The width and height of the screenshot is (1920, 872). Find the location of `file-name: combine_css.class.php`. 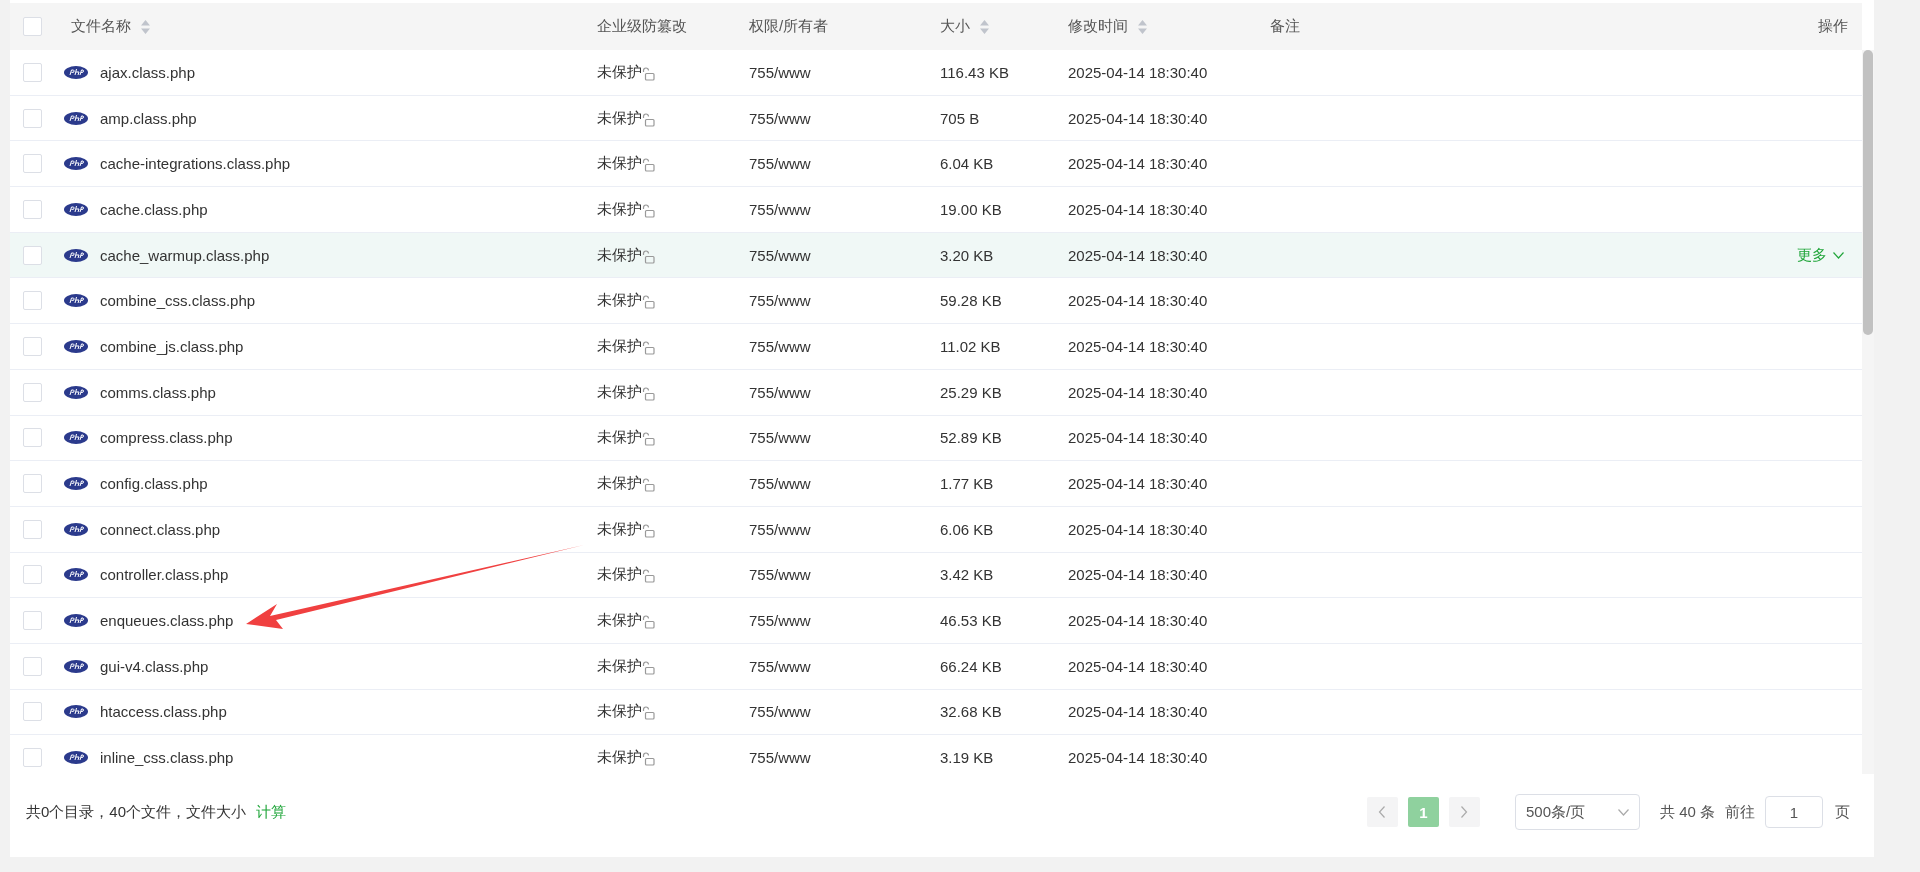

file-name: combine_css.class.php is located at coordinates (348, 301).